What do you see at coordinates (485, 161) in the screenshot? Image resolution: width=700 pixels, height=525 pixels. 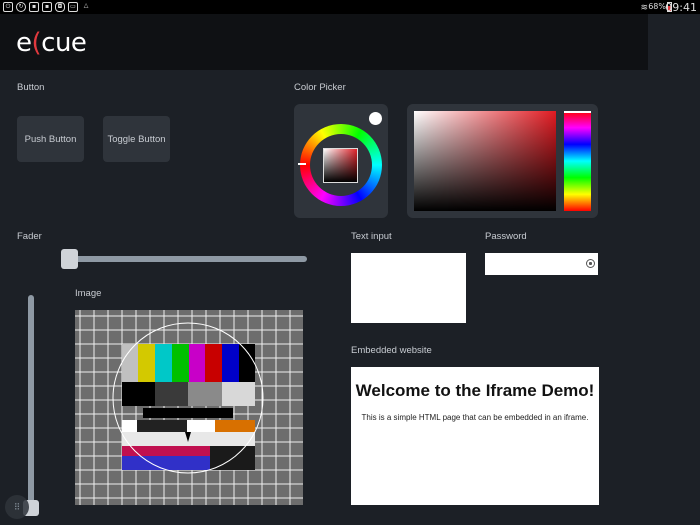 I see `saturation-value-area` at bounding box center [485, 161].